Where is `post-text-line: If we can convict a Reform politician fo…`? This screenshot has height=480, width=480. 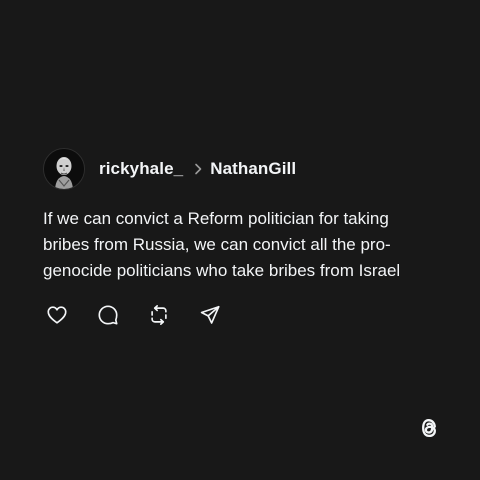
post-text-line: If we can convict a Reform politician fo… is located at coordinates (216, 218).